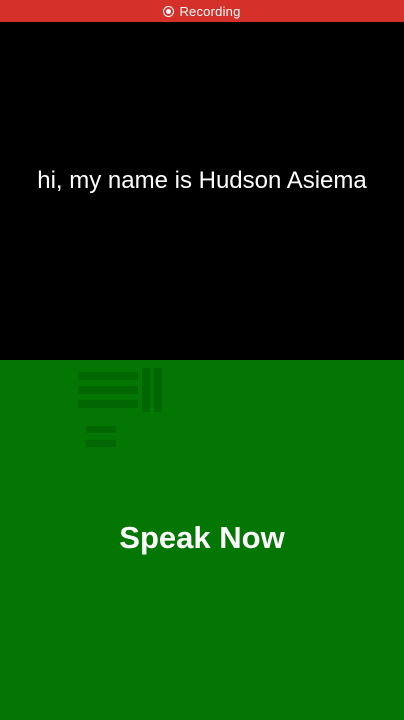 The image size is (404, 720). I want to click on transcript-text: hi, my name is Hudson Asiema, so click(202, 180).